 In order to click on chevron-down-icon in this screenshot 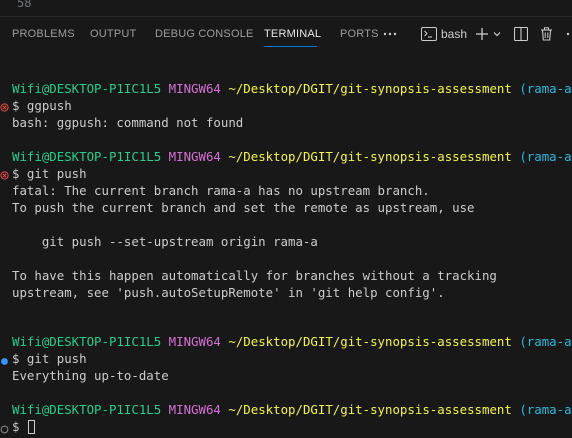, I will do `click(497, 34)`.